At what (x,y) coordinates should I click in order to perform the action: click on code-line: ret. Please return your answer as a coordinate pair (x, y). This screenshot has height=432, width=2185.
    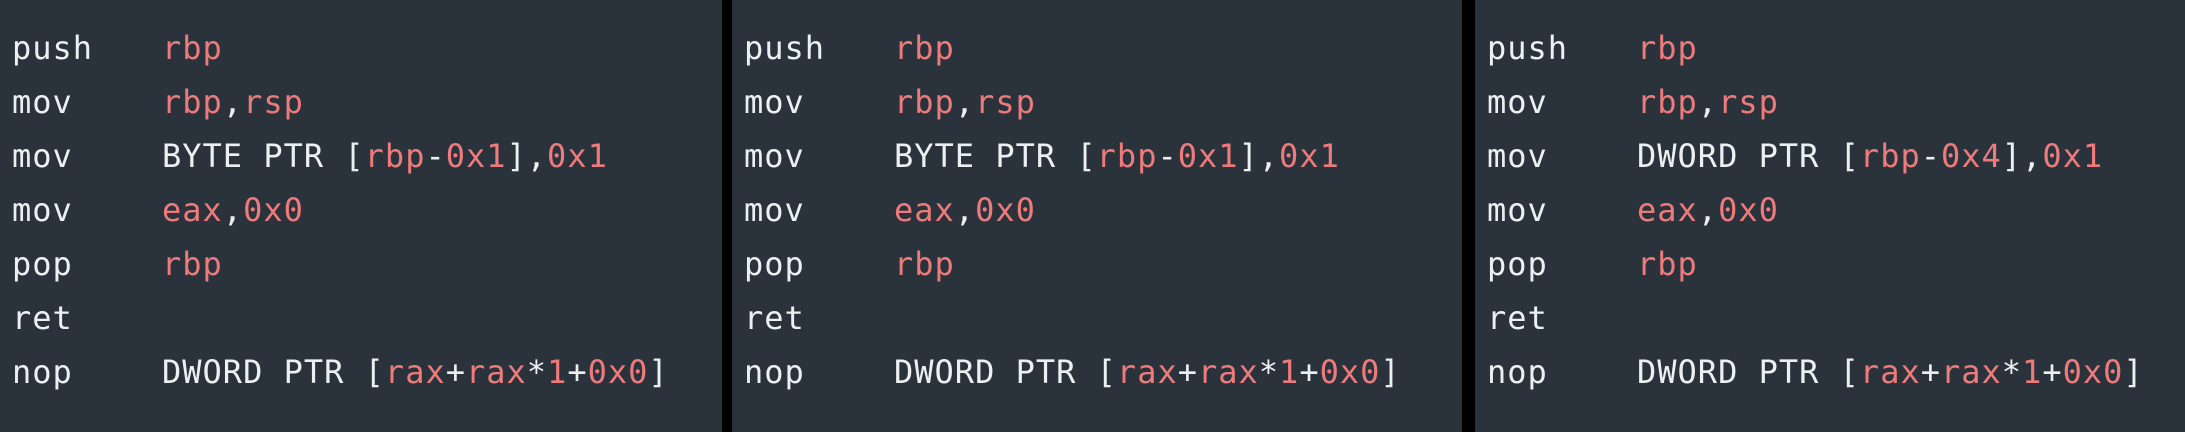
    Looking at the image, I should click on (361, 318).